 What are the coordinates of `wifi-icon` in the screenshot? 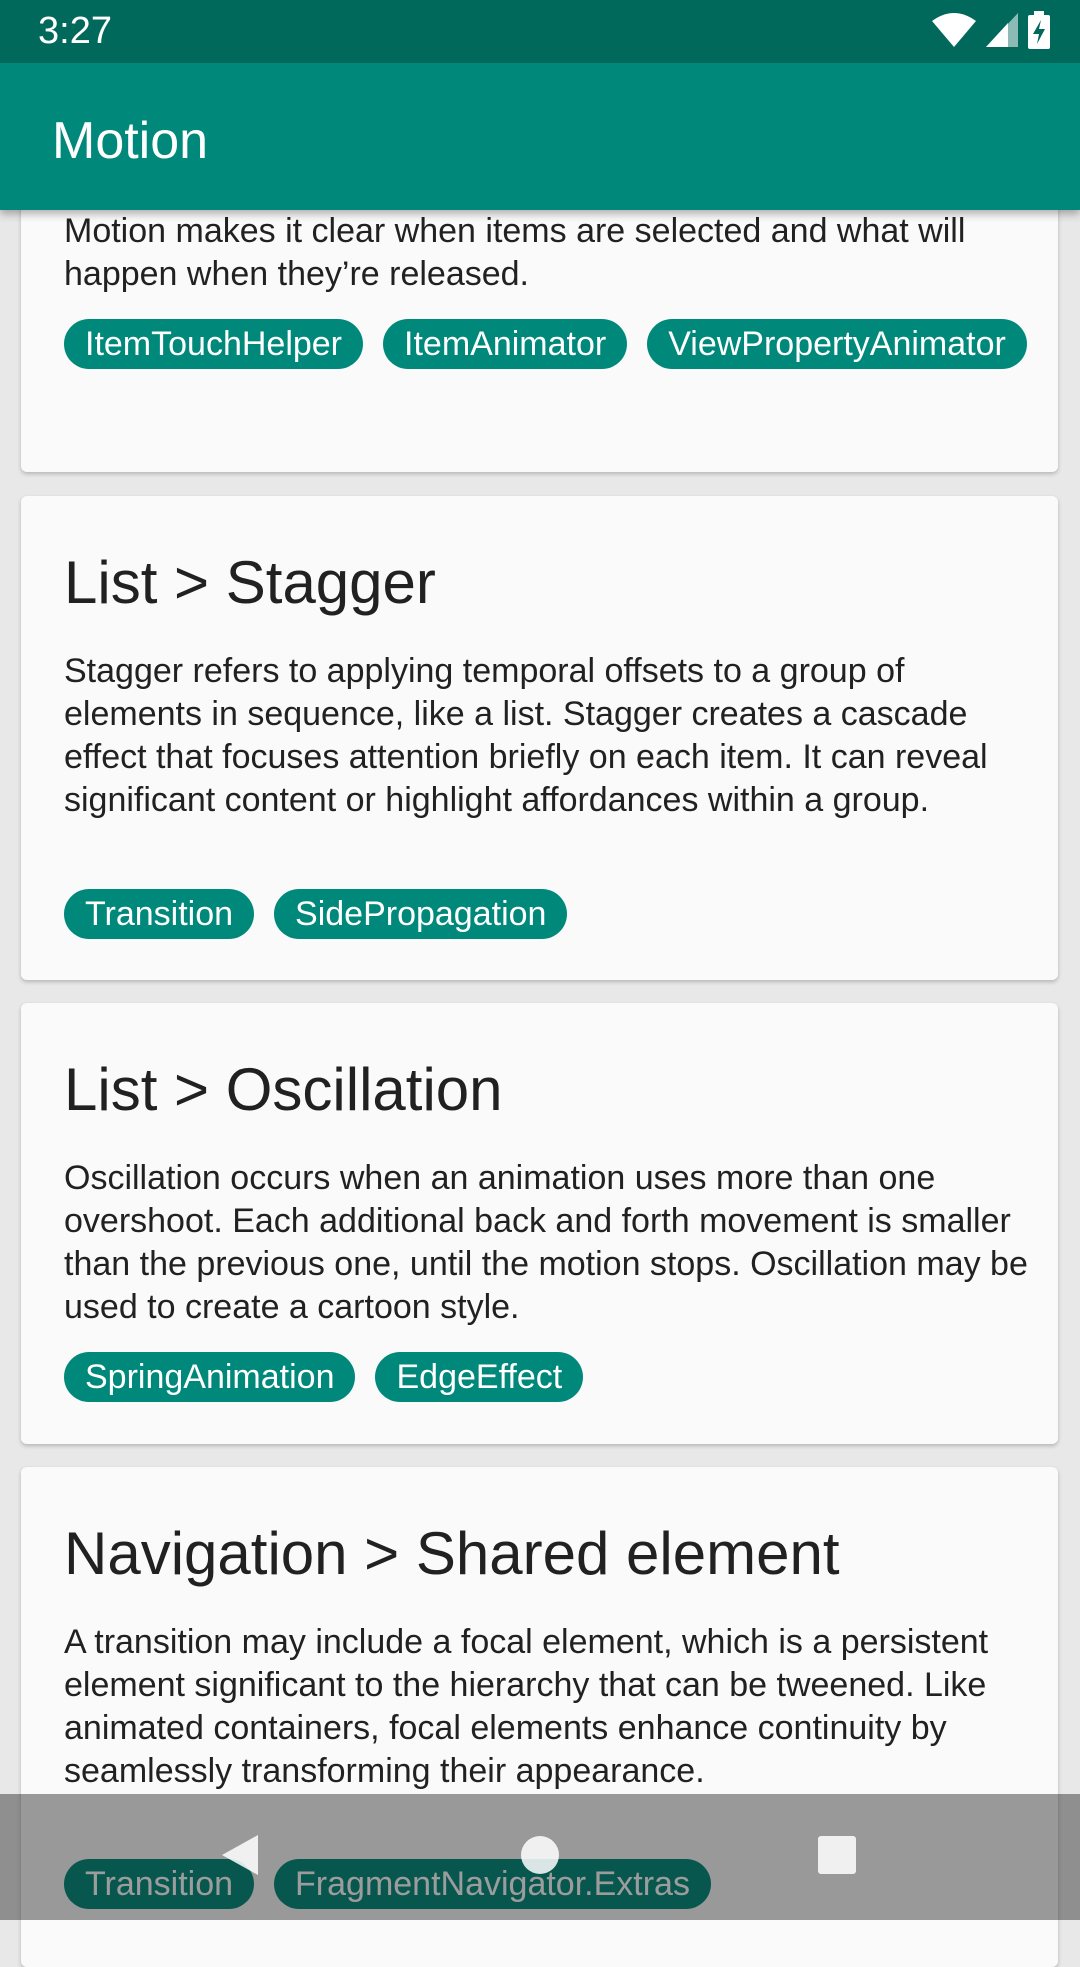 It's located at (954, 32).